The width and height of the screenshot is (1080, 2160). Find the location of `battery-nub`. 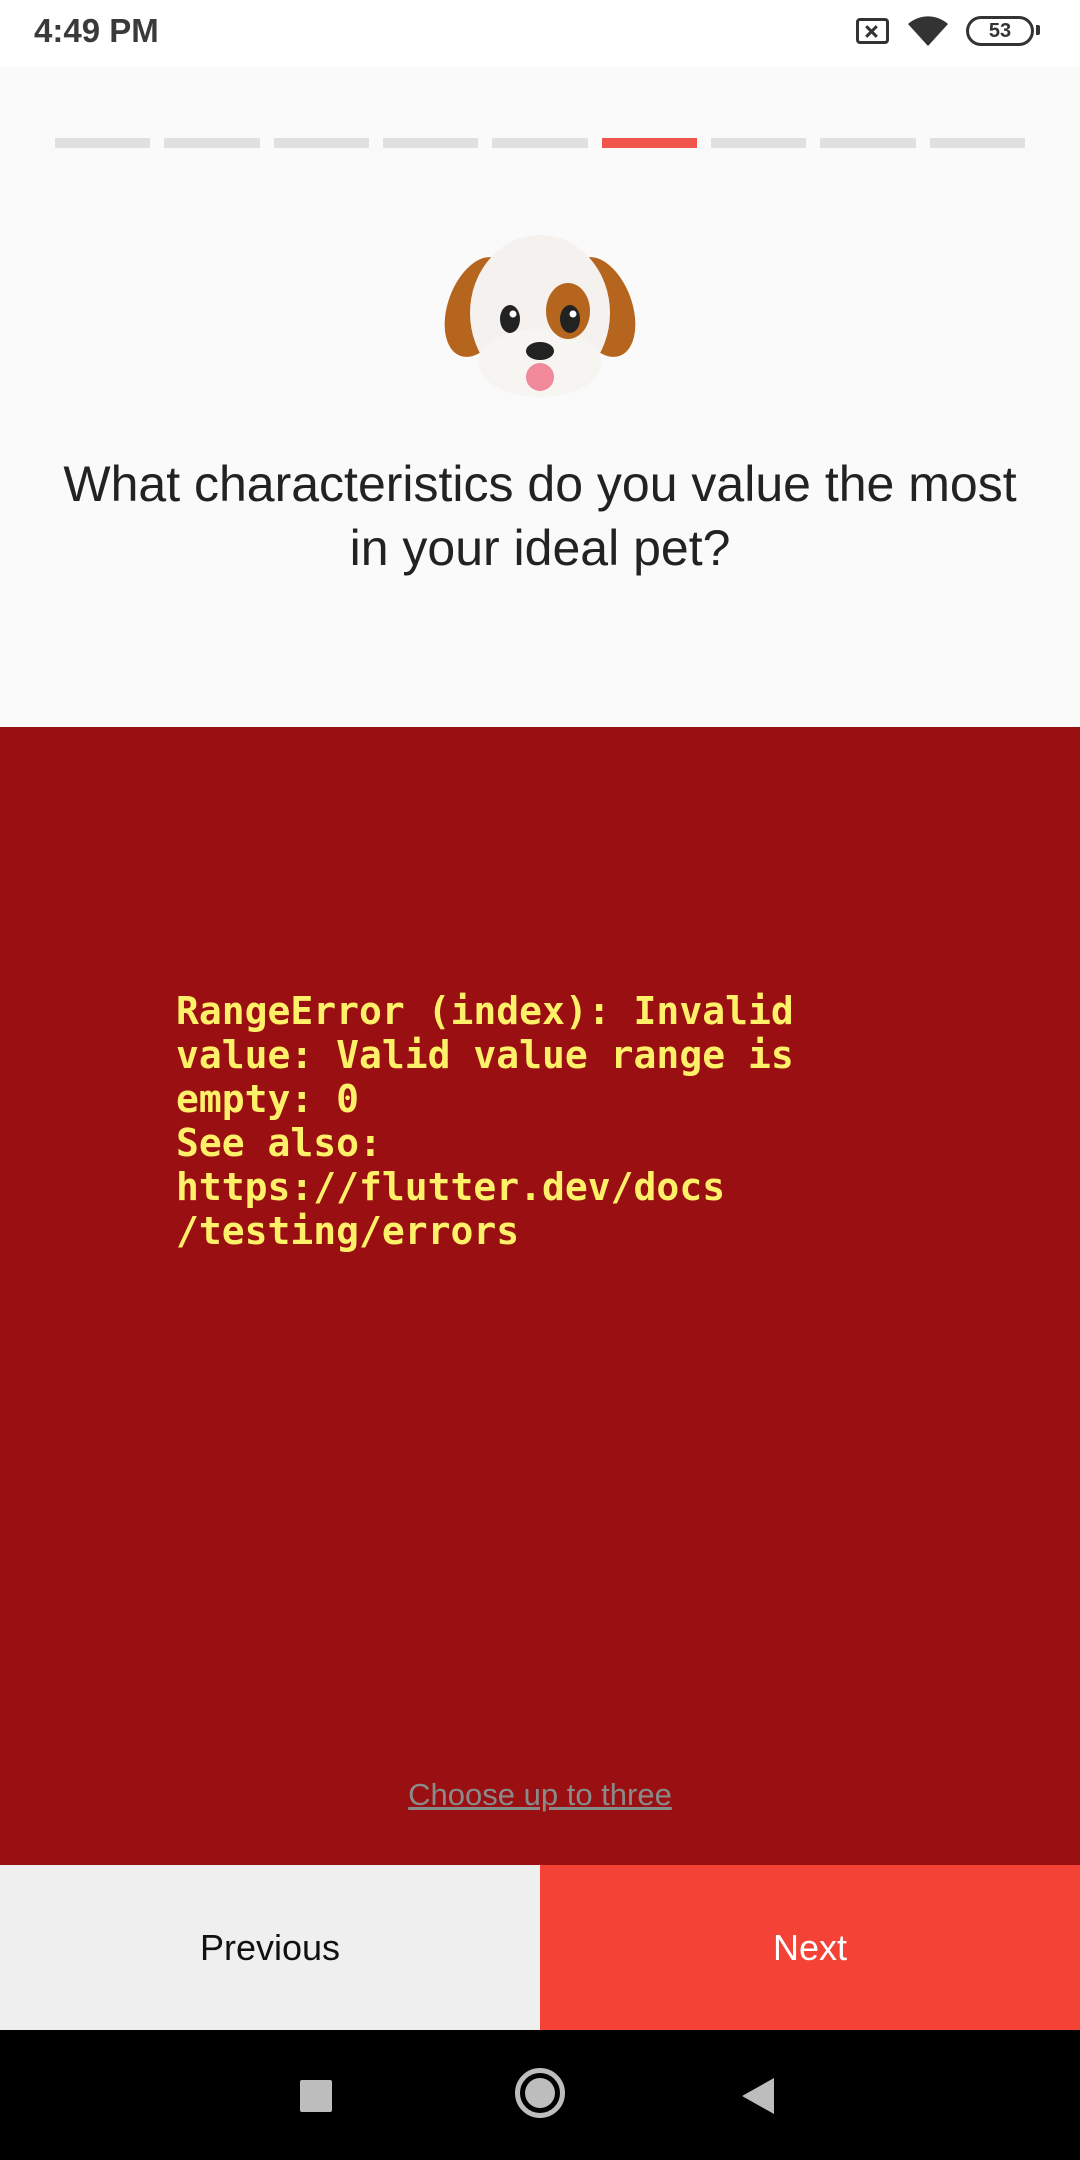

battery-nub is located at coordinates (1038, 30).